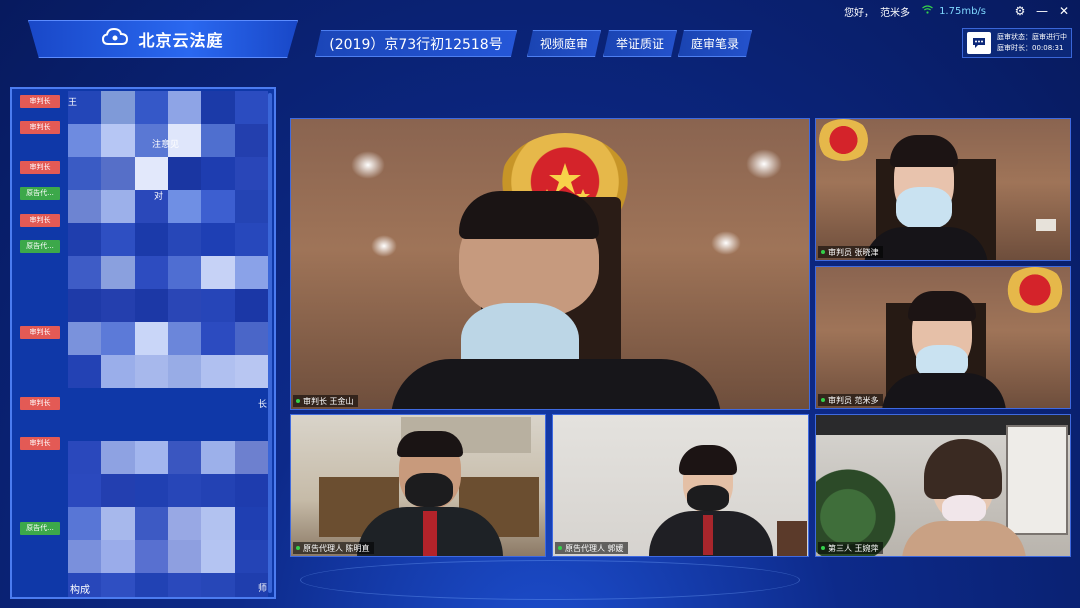 This screenshot has height=608, width=1080. I want to click on video-judge-fan: 审判员 范米多, so click(943, 337).